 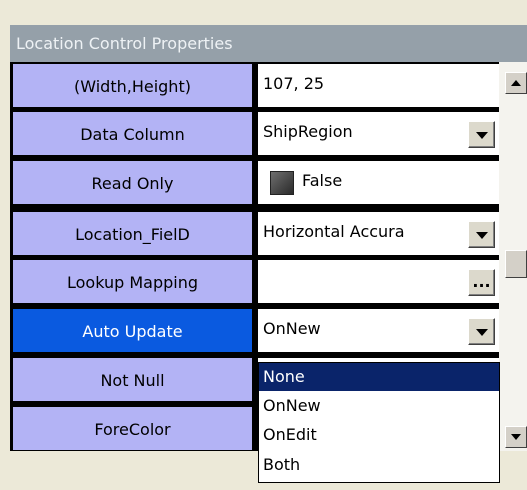 What do you see at coordinates (132, 85) in the screenshot?
I see `property-label-width-height: (Width,Height)` at bounding box center [132, 85].